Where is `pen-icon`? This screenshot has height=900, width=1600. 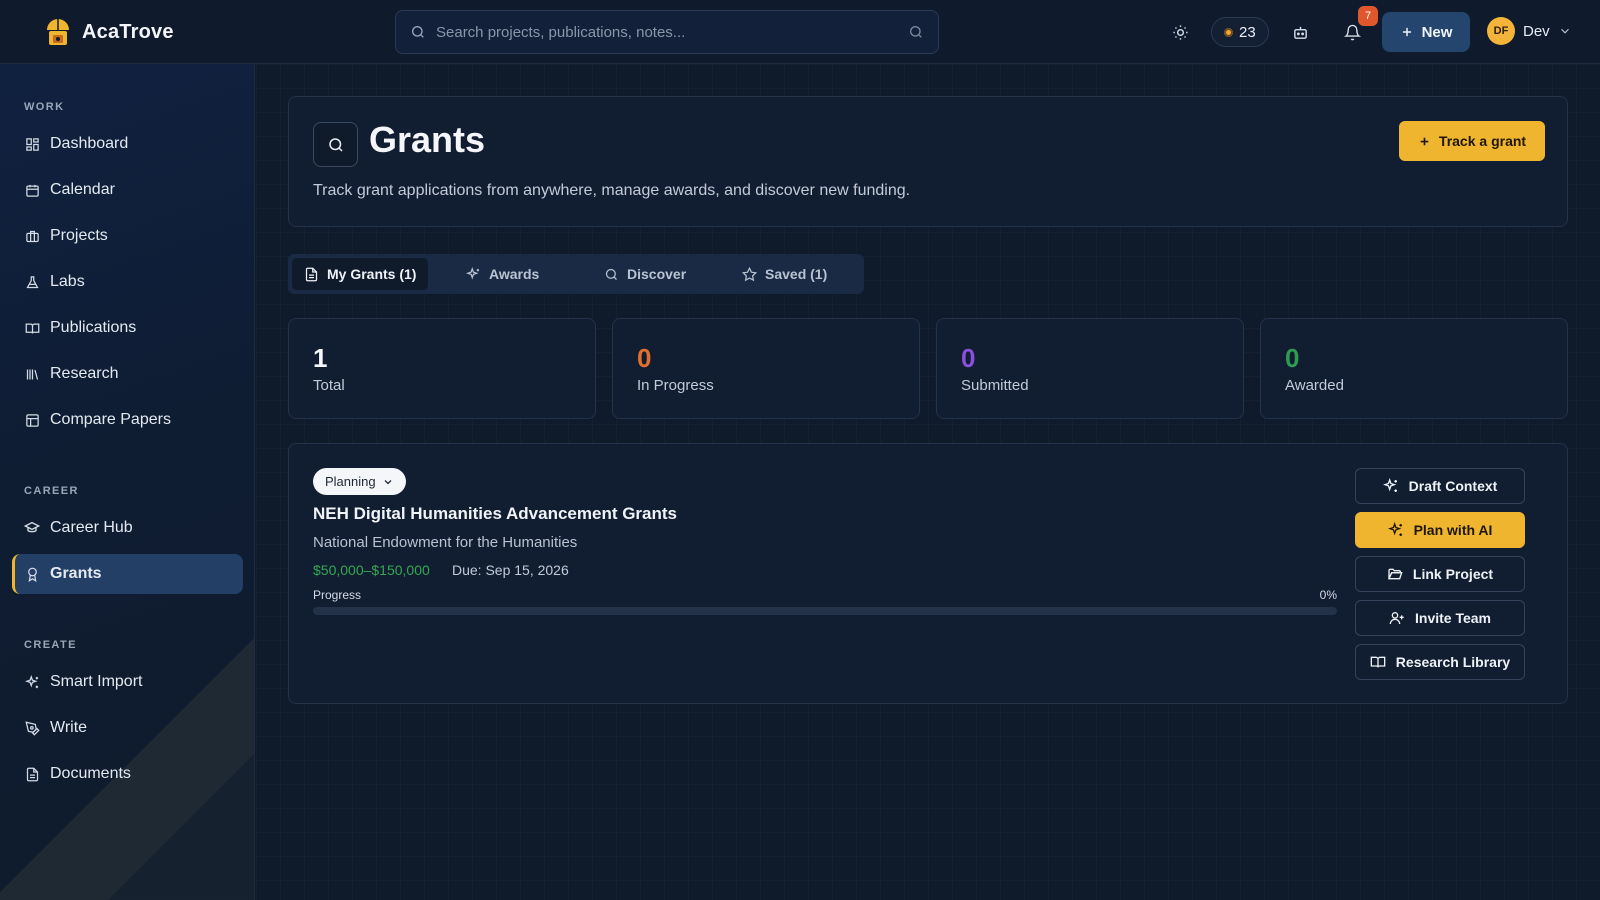
pen-icon is located at coordinates (32, 728).